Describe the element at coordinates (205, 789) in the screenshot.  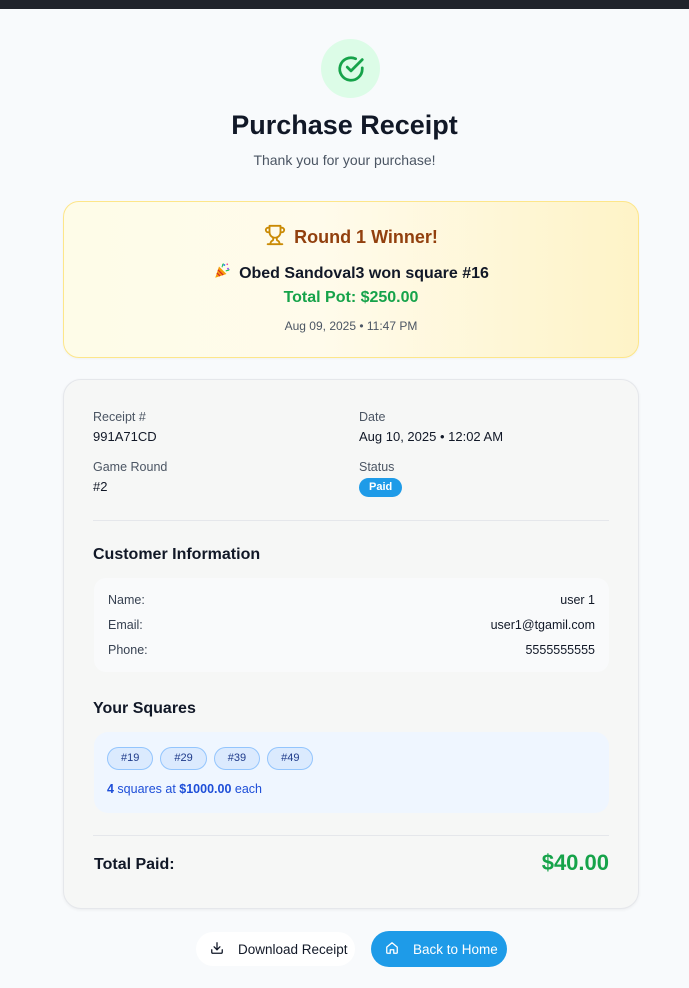
I see `square-price: $1000.00` at that location.